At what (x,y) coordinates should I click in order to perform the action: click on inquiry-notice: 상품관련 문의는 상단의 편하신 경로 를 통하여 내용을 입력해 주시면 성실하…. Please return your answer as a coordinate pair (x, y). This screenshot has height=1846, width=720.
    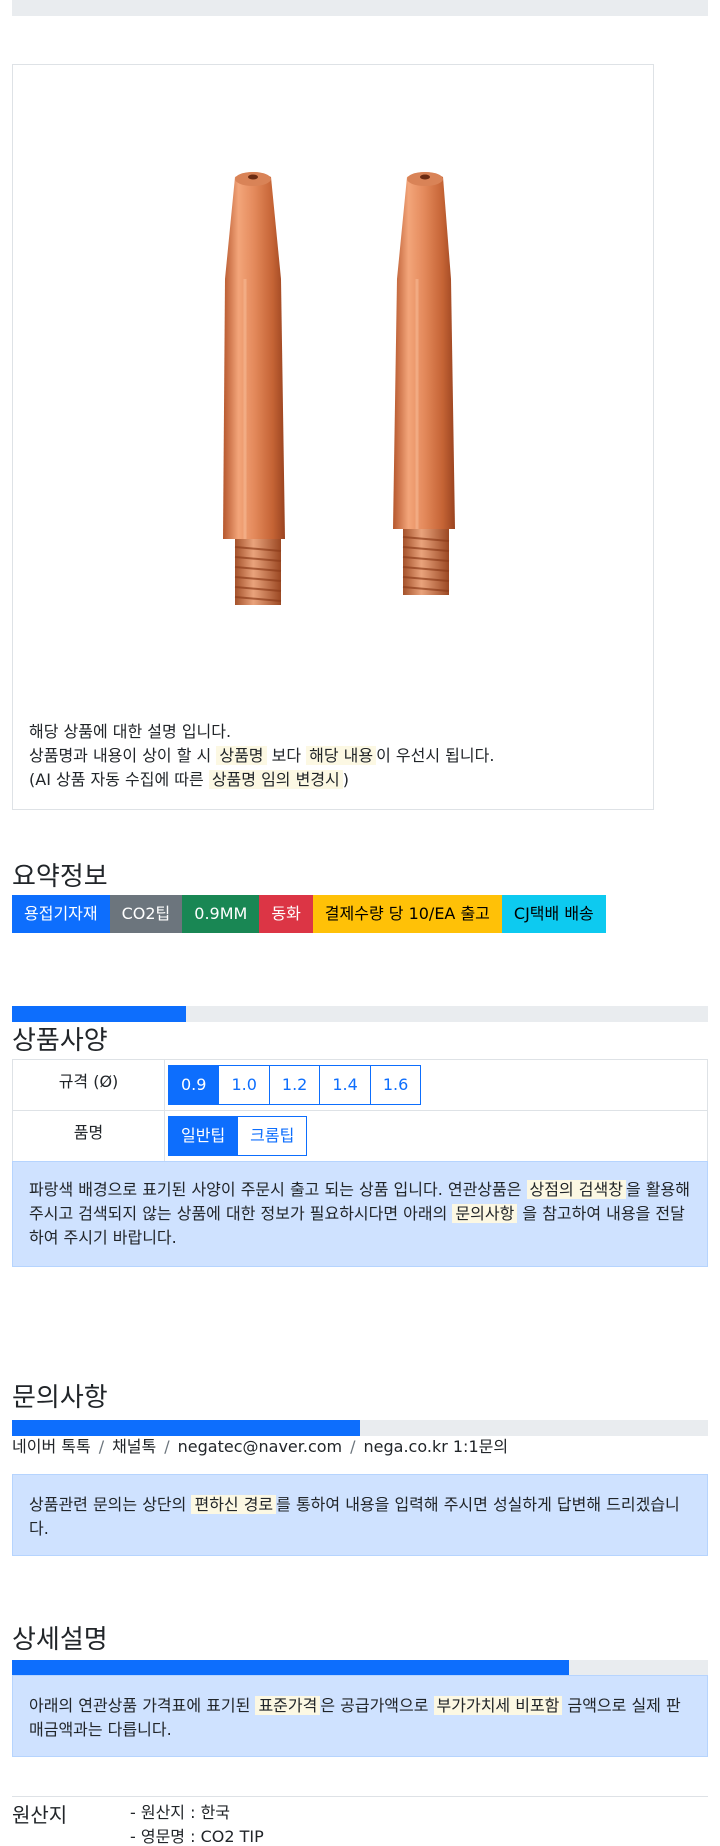
    Looking at the image, I should click on (360, 1515).